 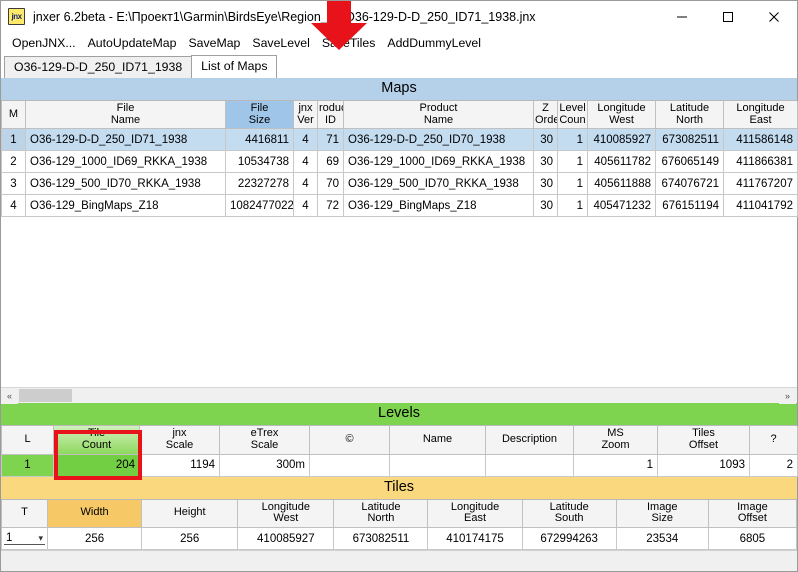 What do you see at coordinates (475, 539) in the screenshot?
I see `tiles-cell-longitude-east: 410174175` at bounding box center [475, 539].